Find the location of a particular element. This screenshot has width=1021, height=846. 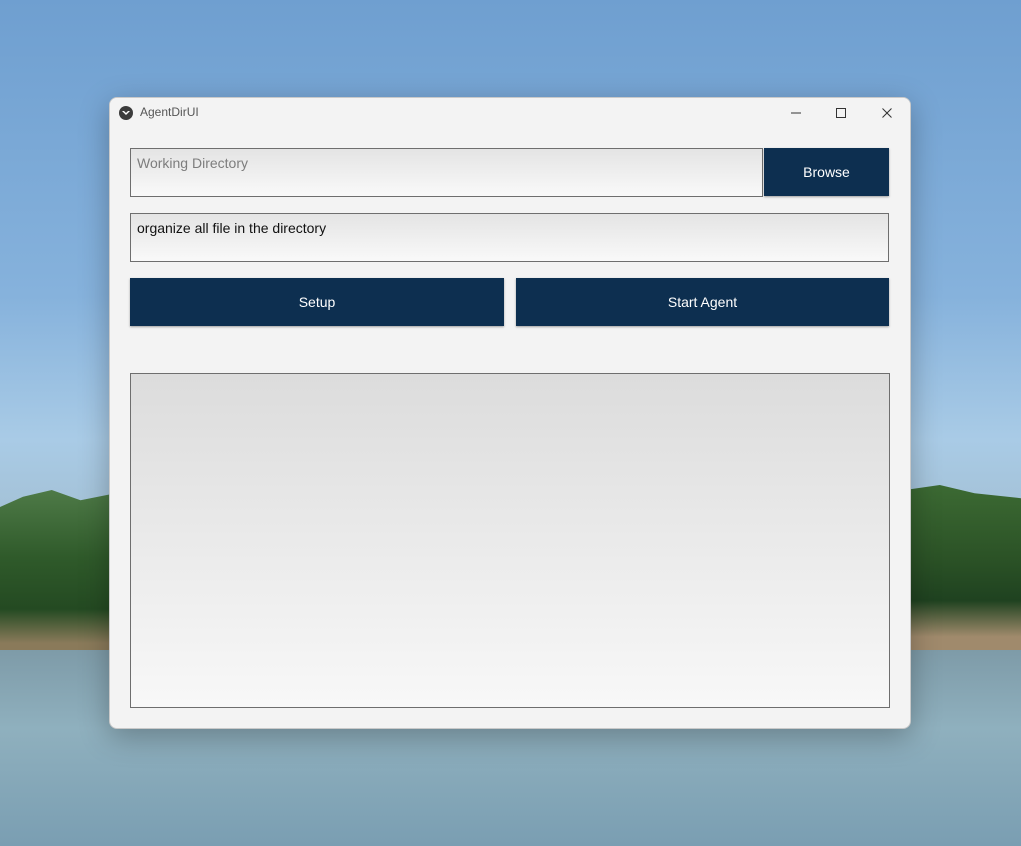

close-icon is located at coordinates (887, 113).